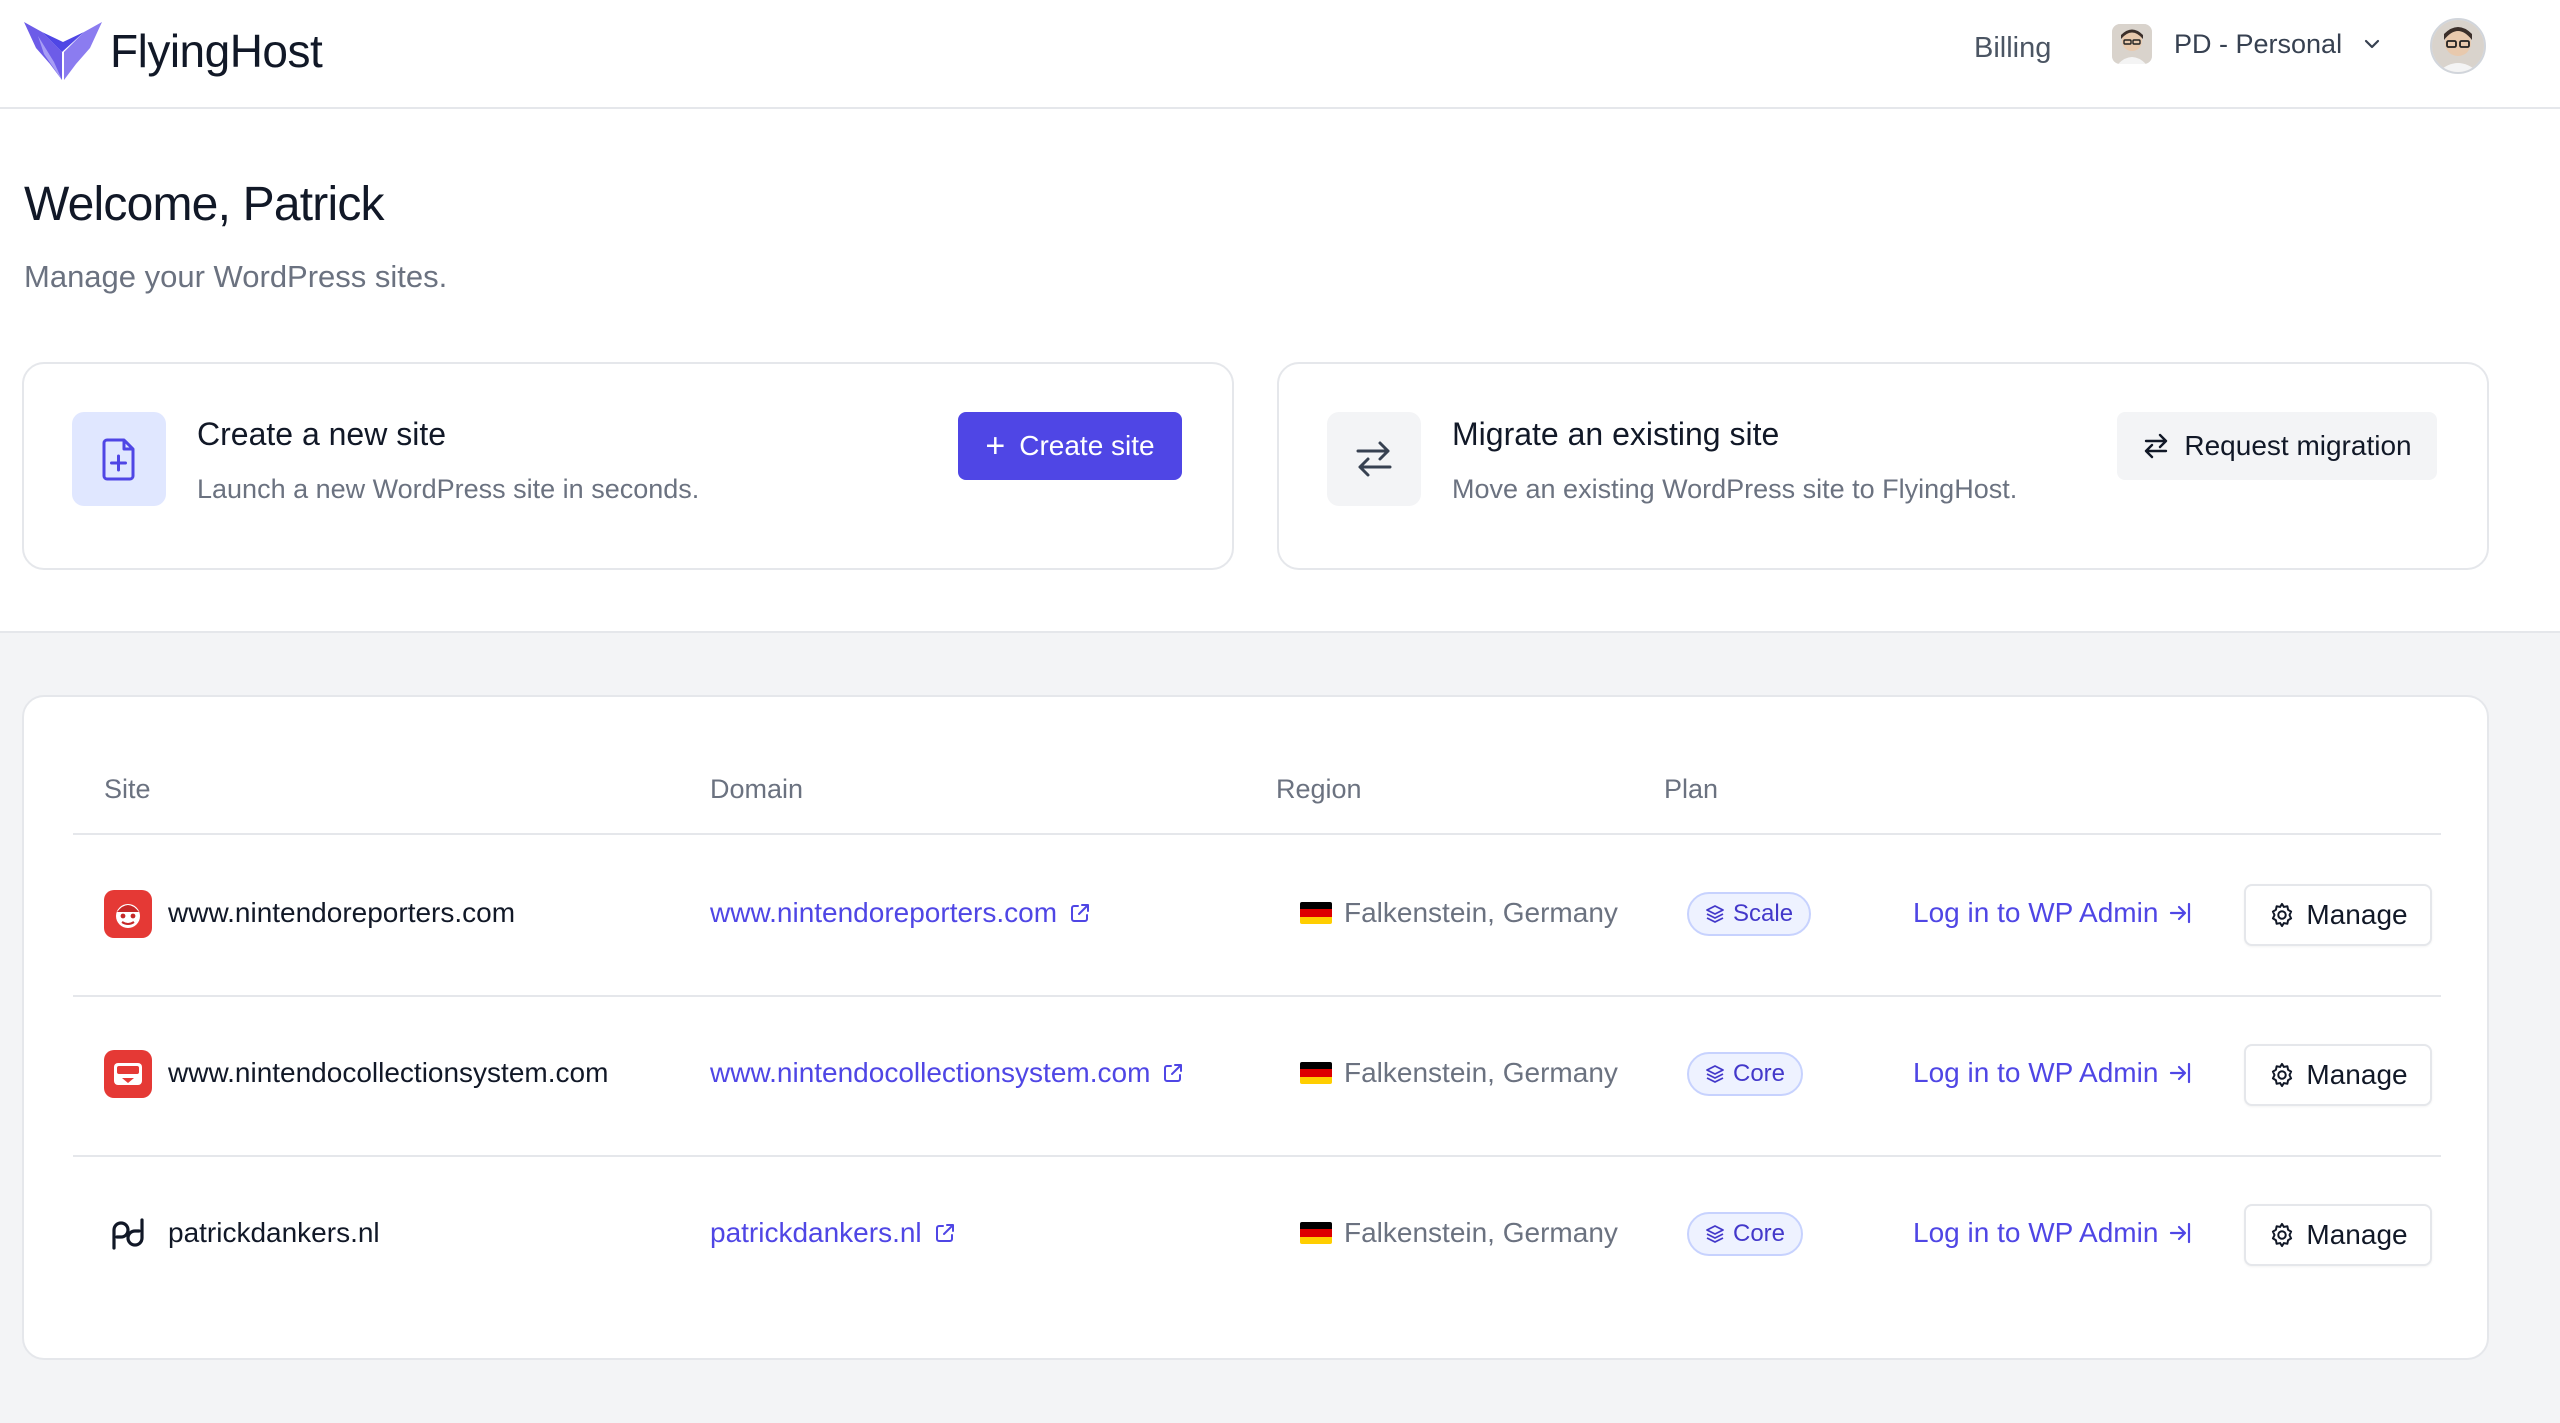 This screenshot has height=1423, width=2560. What do you see at coordinates (448, 489) in the screenshot?
I see `create-site-description: Launch a new WordPress site in seconds.` at bounding box center [448, 489].